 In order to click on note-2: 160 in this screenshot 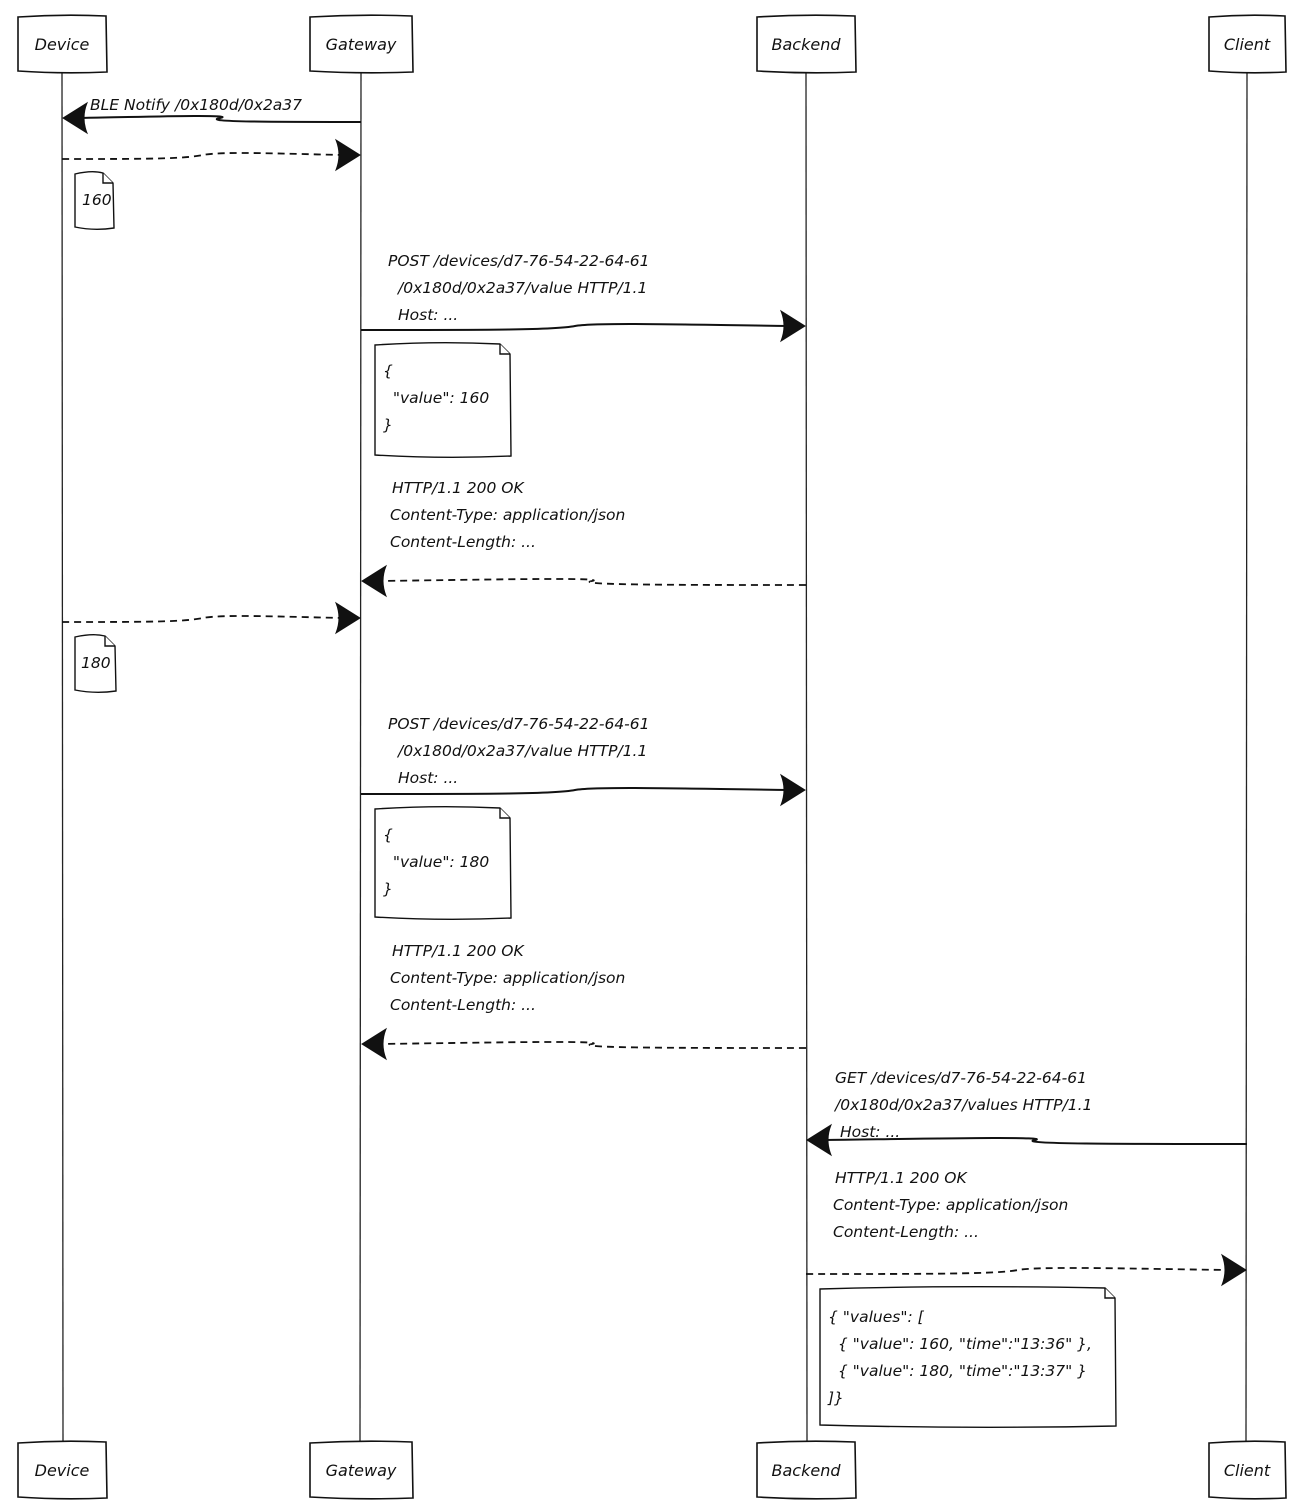, I will do `click(94, 200)`.